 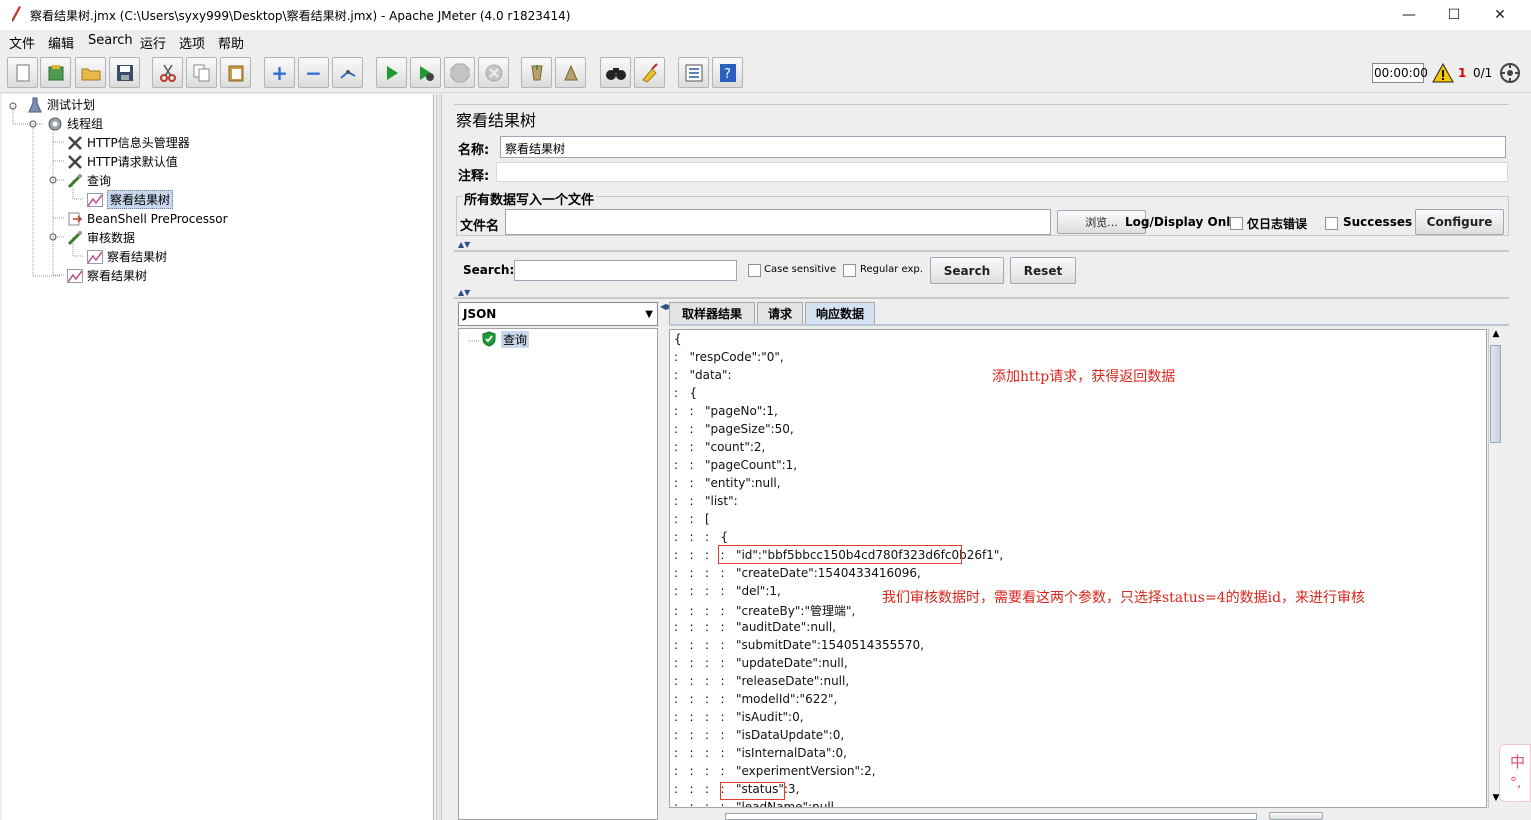 What do you see at coordinates (1003, 147) in the screenshot?
I see `name-field: 察看结果树` at bounding box center [1003, 147].